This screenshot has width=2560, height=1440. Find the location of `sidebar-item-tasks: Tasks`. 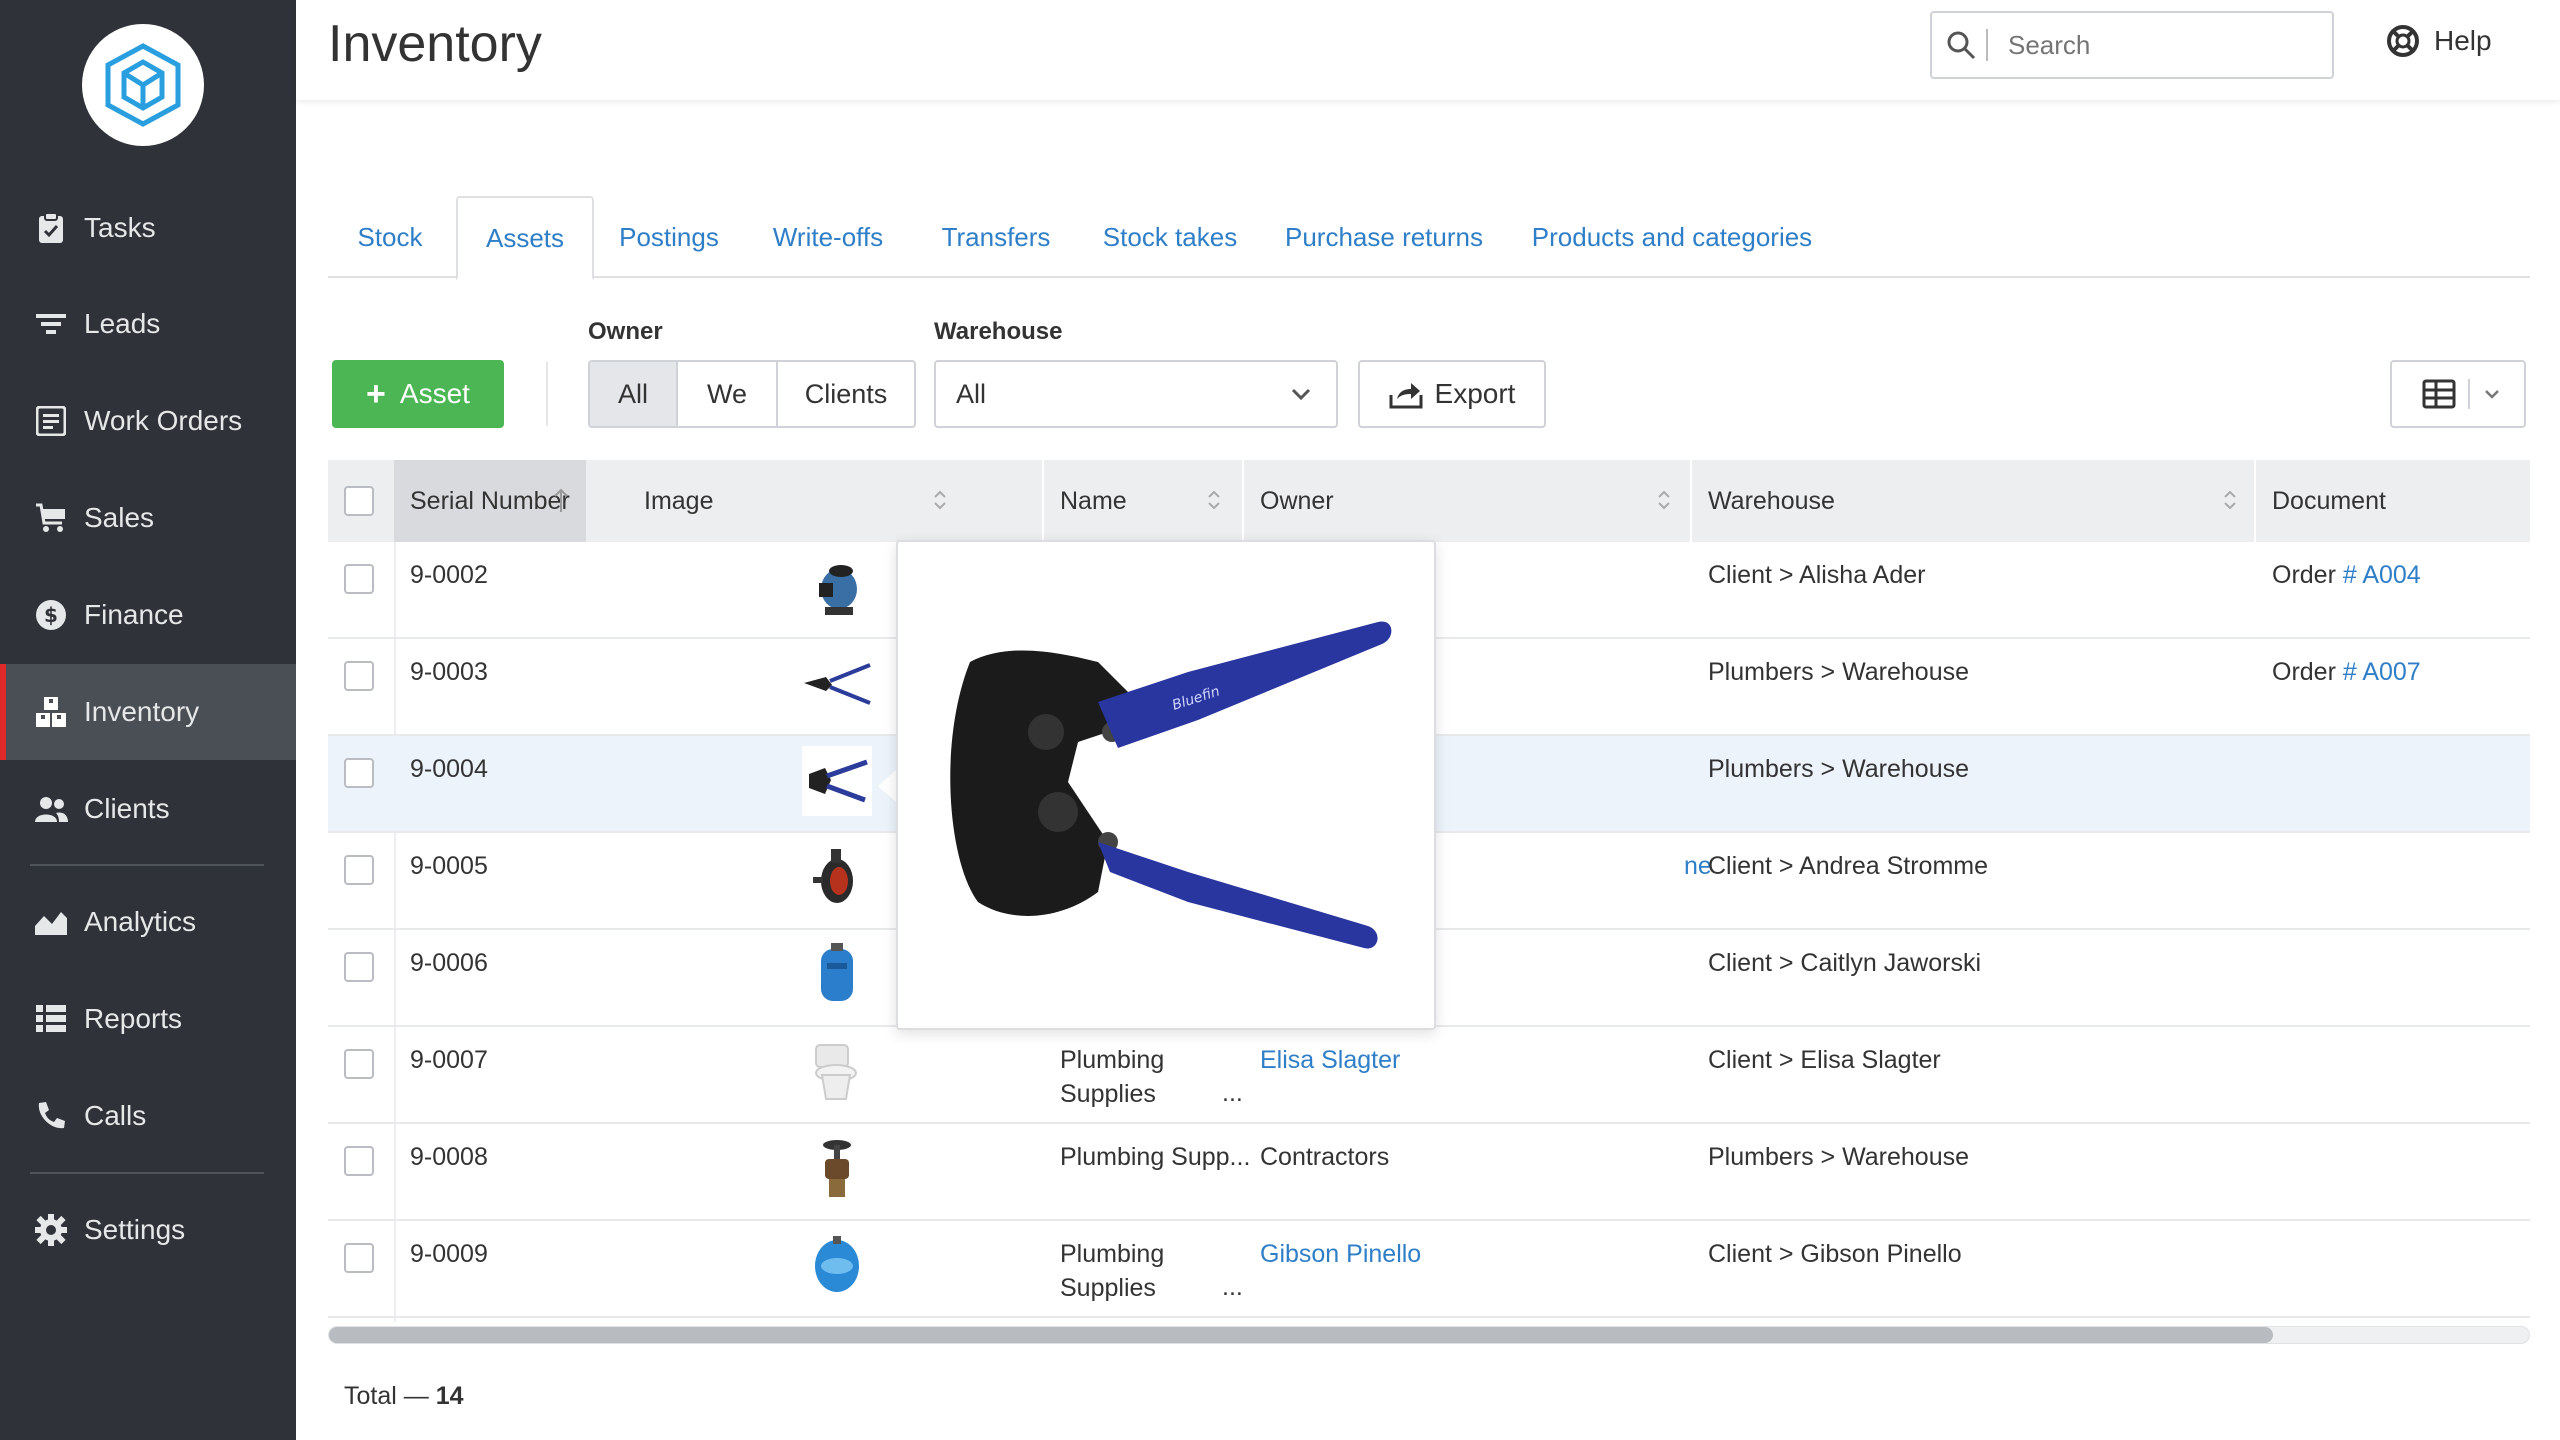

sidebar-item-tasks: Tasks is located at coordinates (148, 228).